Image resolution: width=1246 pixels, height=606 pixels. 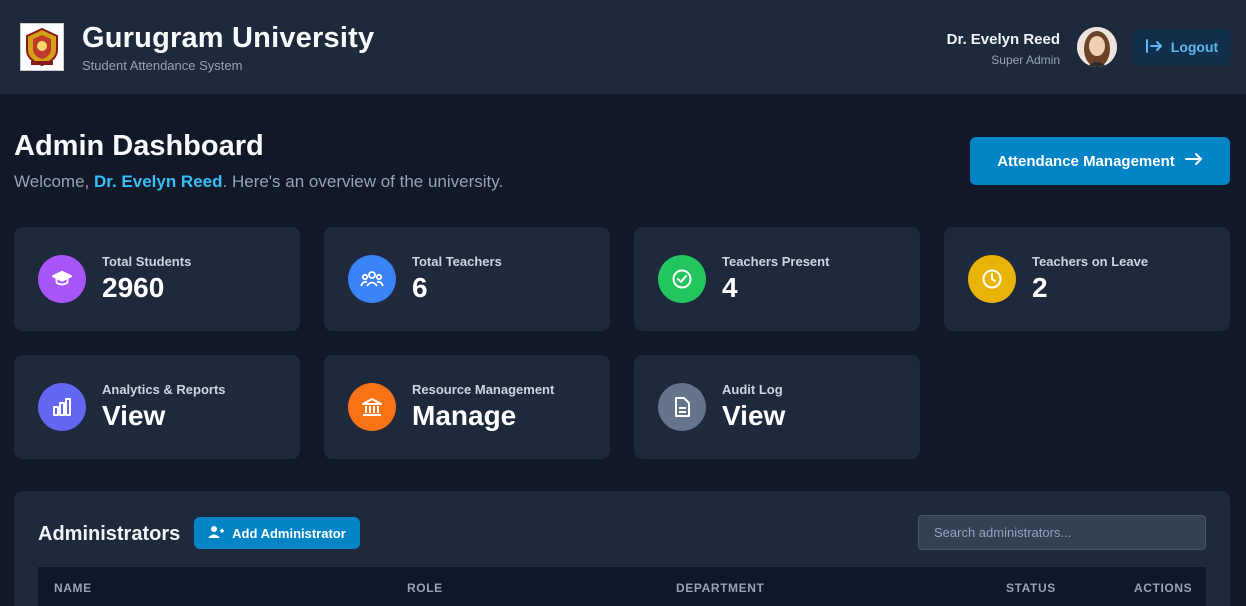 I want to click on column-header-role: ROLE, so click(x=425, y=588).